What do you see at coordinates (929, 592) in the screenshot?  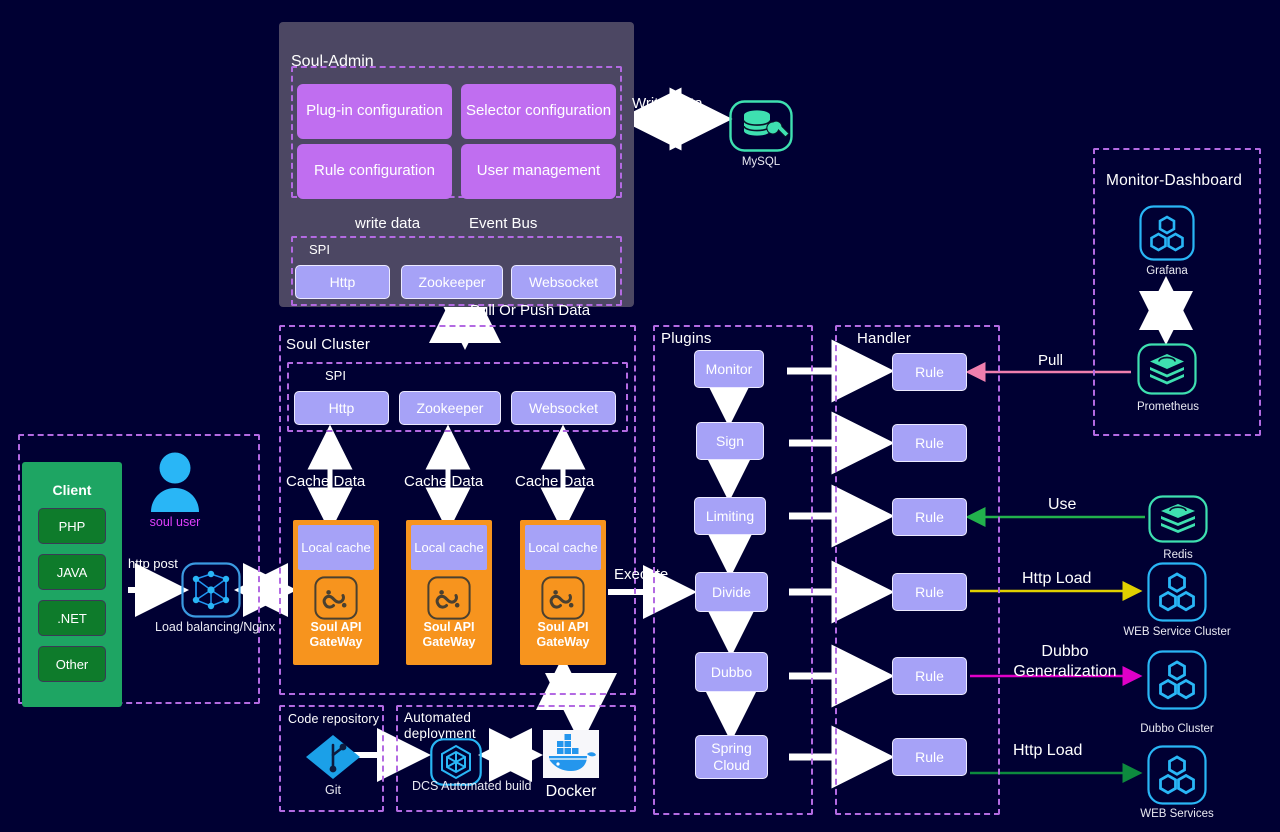 I see `handler-rule-4: Rule` at bounding box center [929, 592].